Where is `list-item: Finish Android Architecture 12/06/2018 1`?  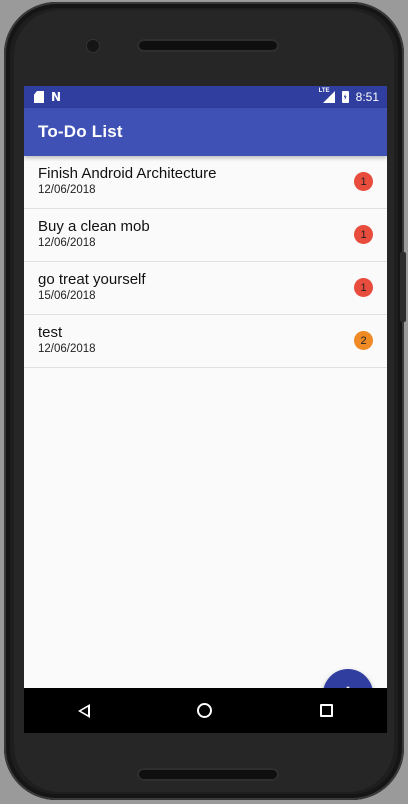 list-item: Finish Android Architecture 12/06/2018 1 is located at coordinates (205, 182).